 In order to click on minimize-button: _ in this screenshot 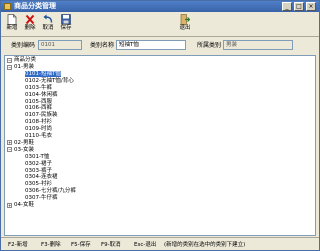, I will do `click(287, 6)`.